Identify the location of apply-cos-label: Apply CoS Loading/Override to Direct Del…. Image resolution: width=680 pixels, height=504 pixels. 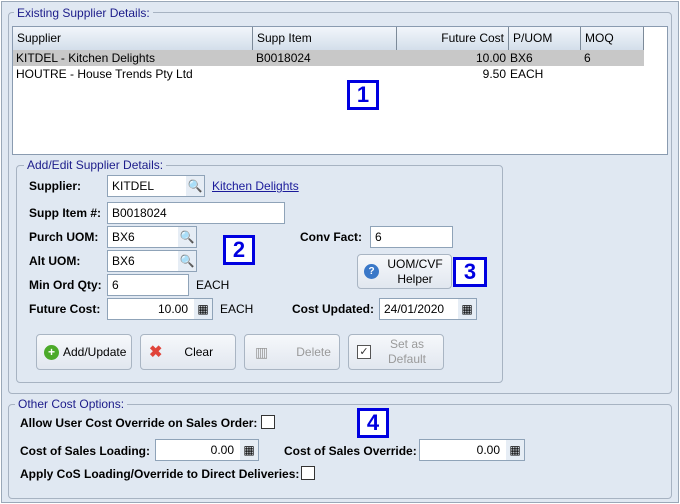
(160, 474).